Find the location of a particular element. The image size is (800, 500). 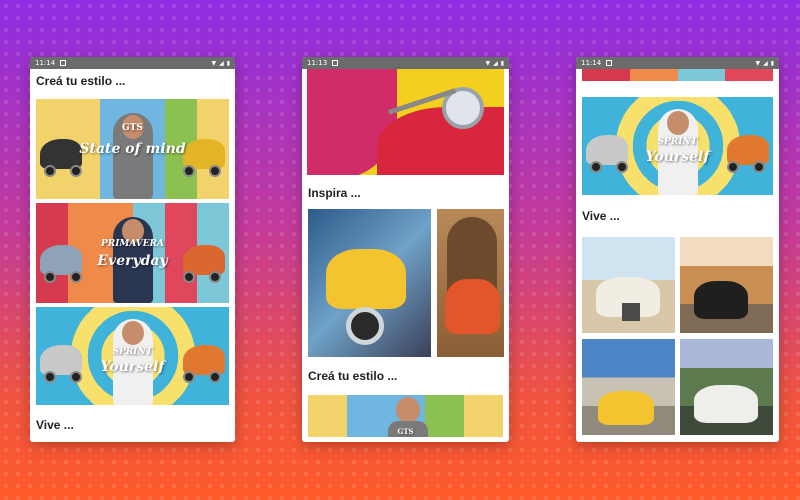

photo-red-vespa is located at coordinates (405, 122).